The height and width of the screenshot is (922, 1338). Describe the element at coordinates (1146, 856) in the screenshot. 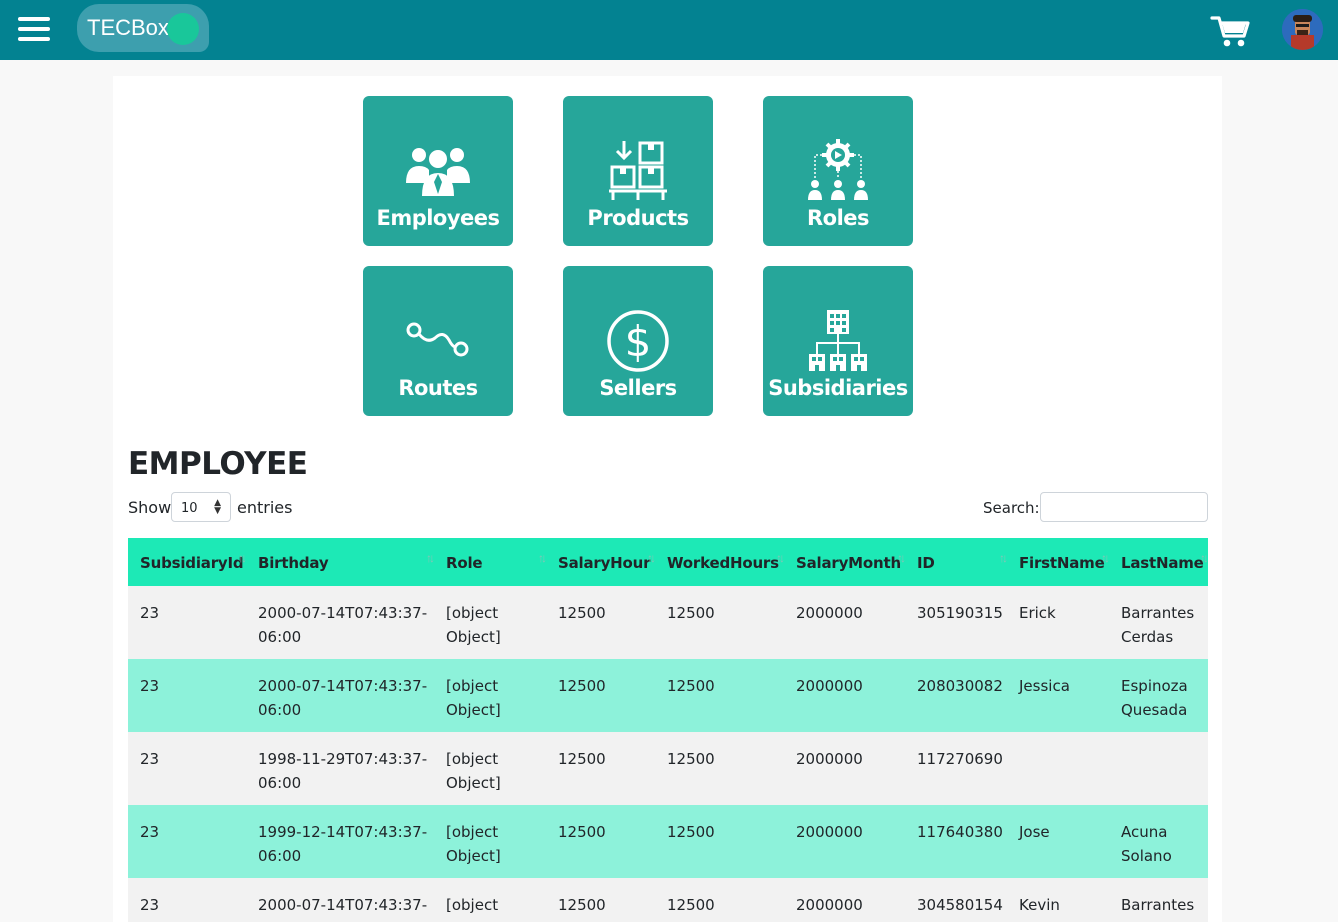

I see `cell-text: Solano` at that location.